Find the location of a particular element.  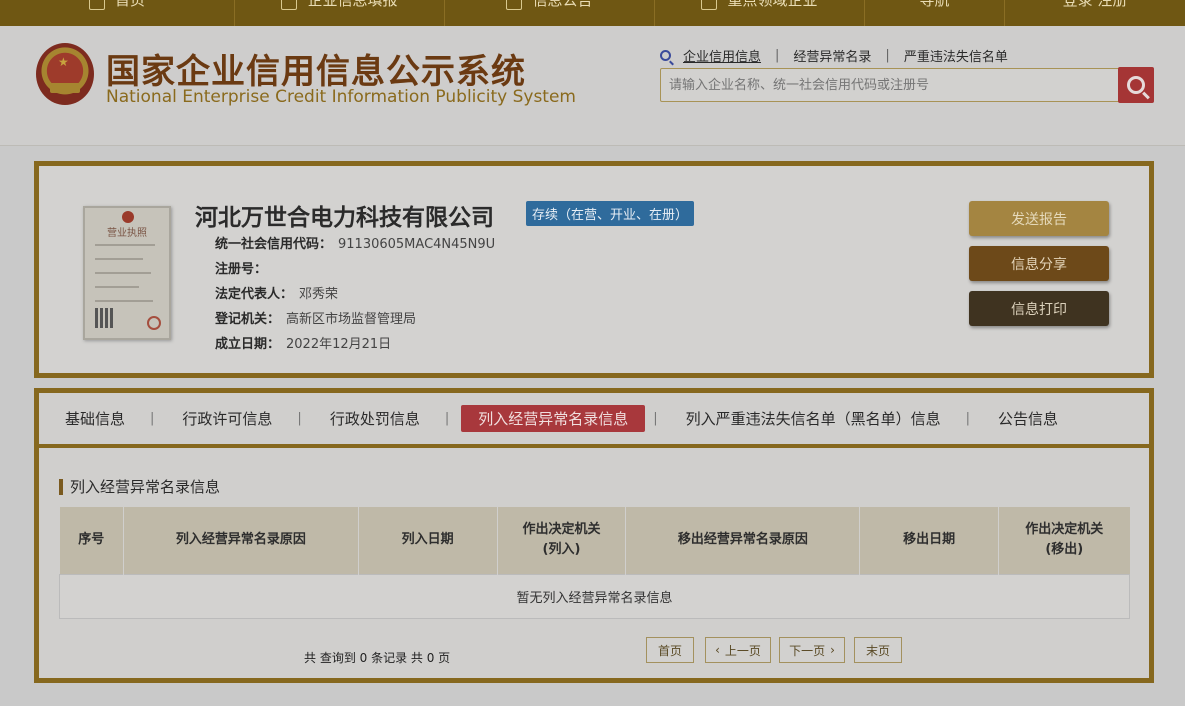

business-license-image: 营业执照 is located at coordinates (127, 273).